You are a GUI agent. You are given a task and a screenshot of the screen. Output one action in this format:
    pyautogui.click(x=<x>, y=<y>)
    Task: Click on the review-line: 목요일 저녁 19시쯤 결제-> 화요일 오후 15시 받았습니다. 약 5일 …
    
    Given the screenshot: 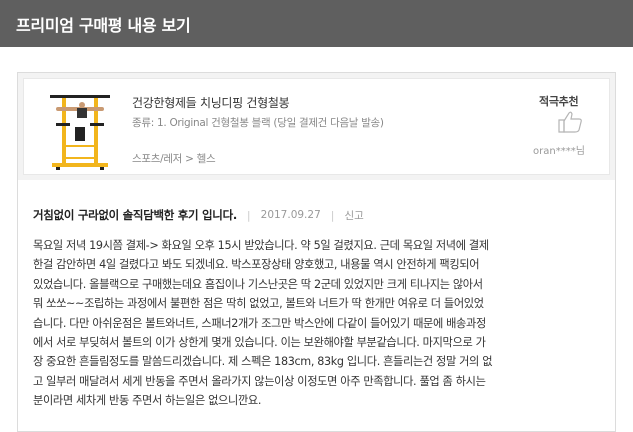 What is the action you would take?
    pyautogui.click(x=261, y=245)
    